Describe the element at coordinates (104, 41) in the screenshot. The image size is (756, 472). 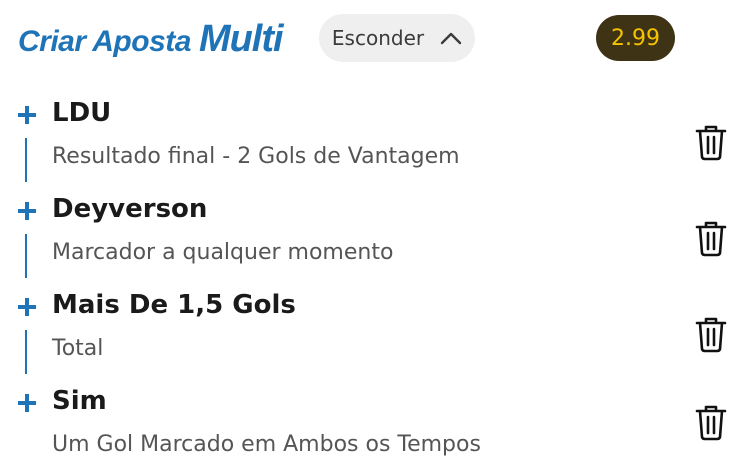
I see `brand-text: Criar Aposta` at that location.